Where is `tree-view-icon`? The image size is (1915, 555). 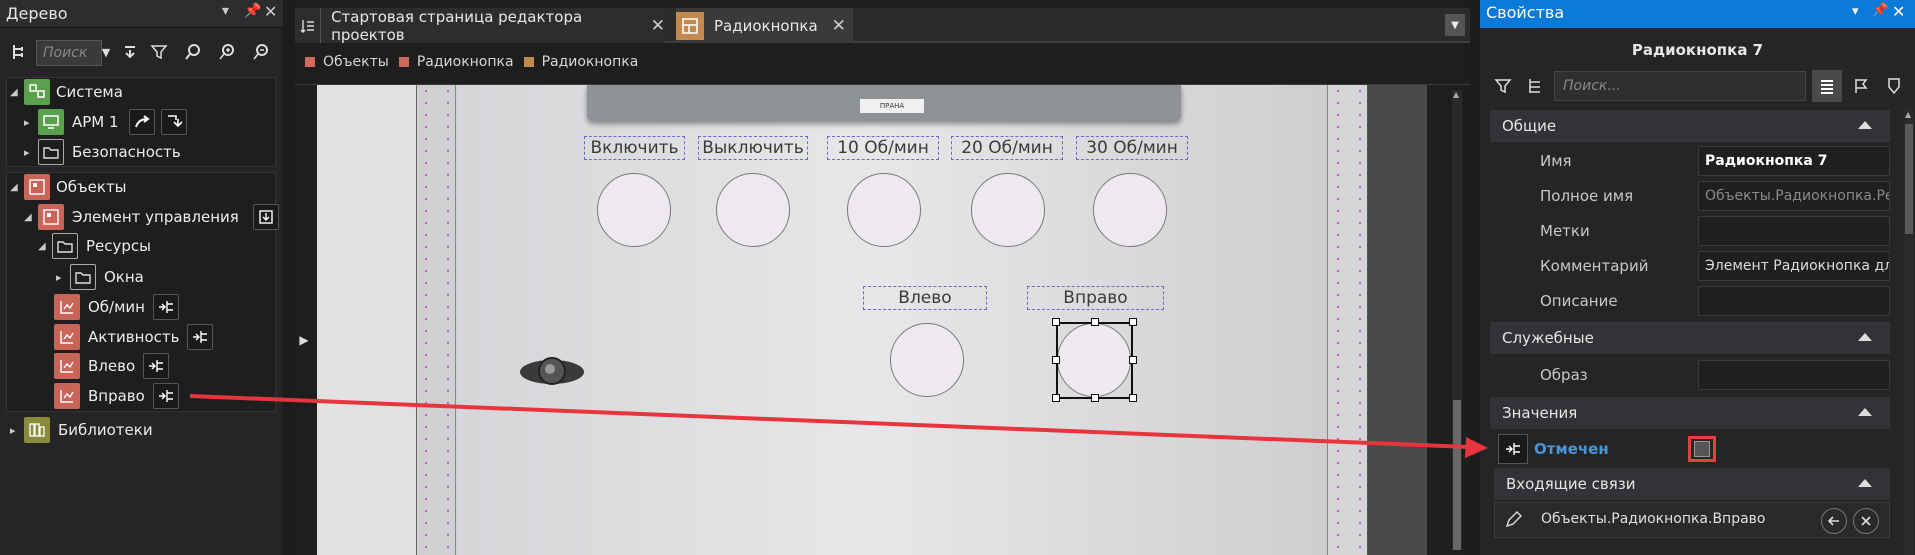
tree-view-icon is located at coordinates (1535, 86).